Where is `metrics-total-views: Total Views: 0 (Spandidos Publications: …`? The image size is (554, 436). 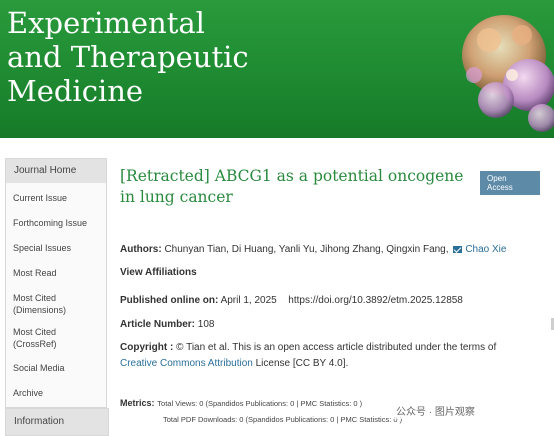 metrics-total-views: Total Views: 0 (Spandidos Publications: … is located at coordinates (260, 403).